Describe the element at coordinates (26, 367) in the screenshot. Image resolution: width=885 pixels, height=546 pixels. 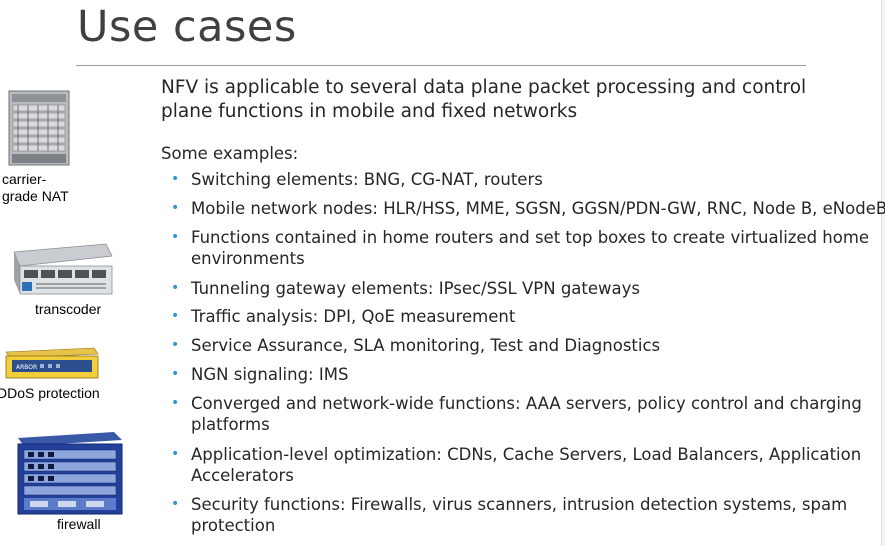
I see `ddos-brand-text: ARBOR` at that location.